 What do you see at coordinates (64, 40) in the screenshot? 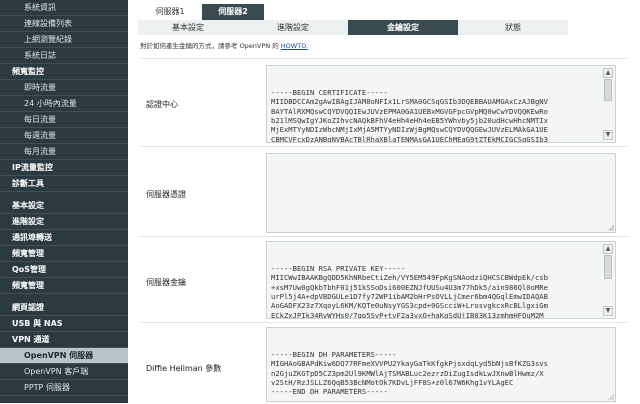
I see `sidebar-item: 上網瀏覽紀錄` at bounding box center [64, 40].